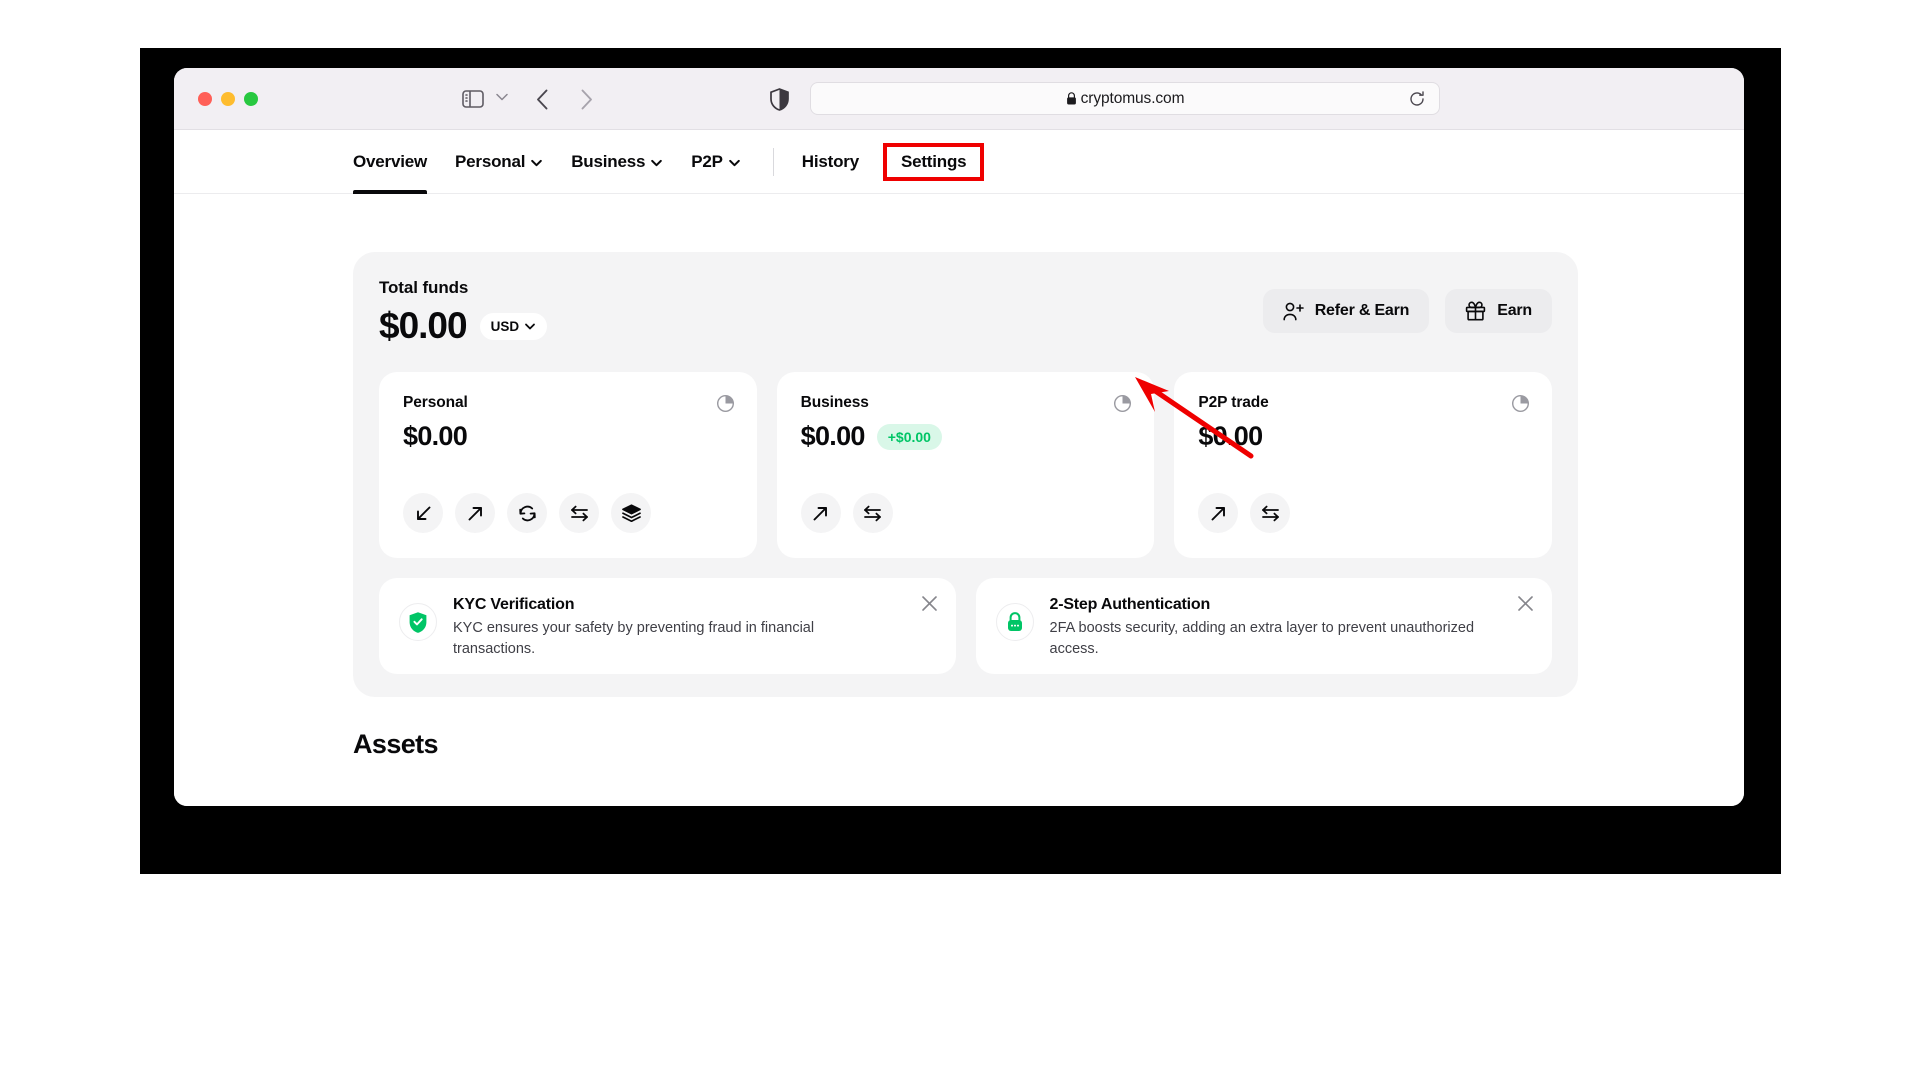 The image size is (1920, 1080). Describe the element at coordinates (1363, 465) in the screenshot. I see `balance-card-p2p-trade: P2P trade $0.00` at that location.